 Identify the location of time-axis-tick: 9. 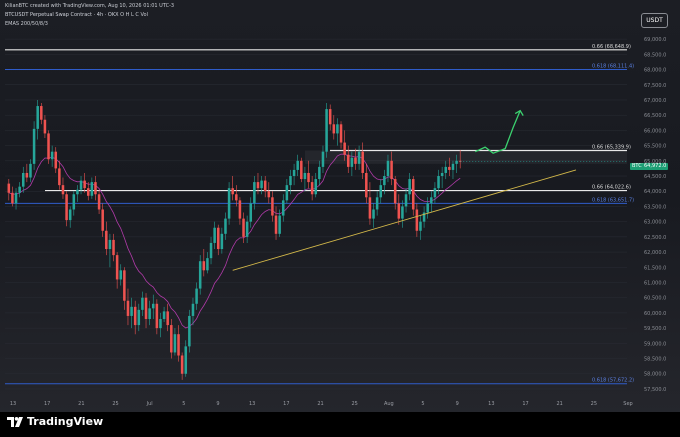
(457, 404).